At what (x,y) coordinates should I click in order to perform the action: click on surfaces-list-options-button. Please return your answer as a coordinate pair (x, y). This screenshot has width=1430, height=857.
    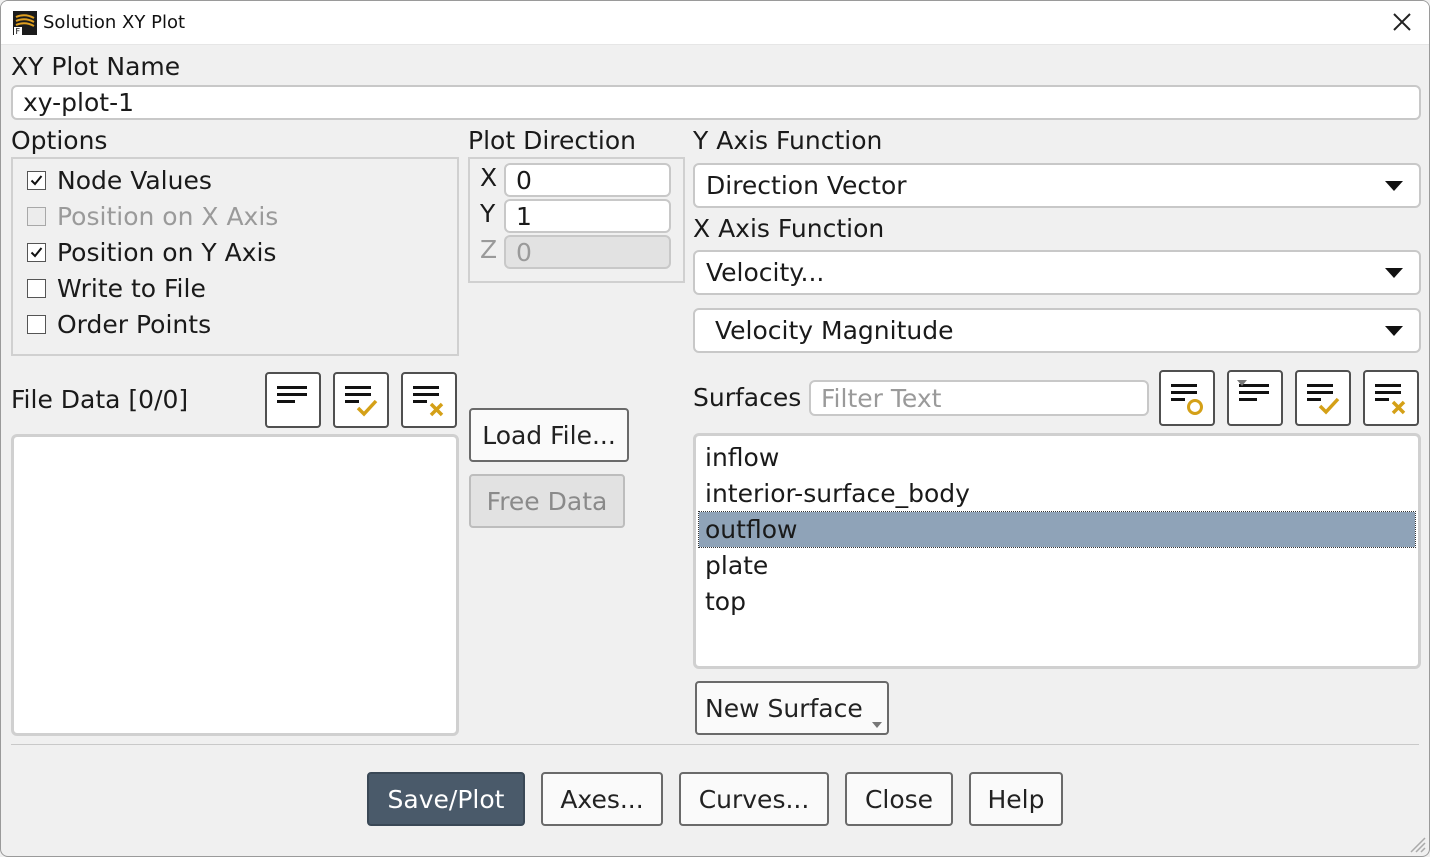
    Looking at the image, I should click on (1255, 398).